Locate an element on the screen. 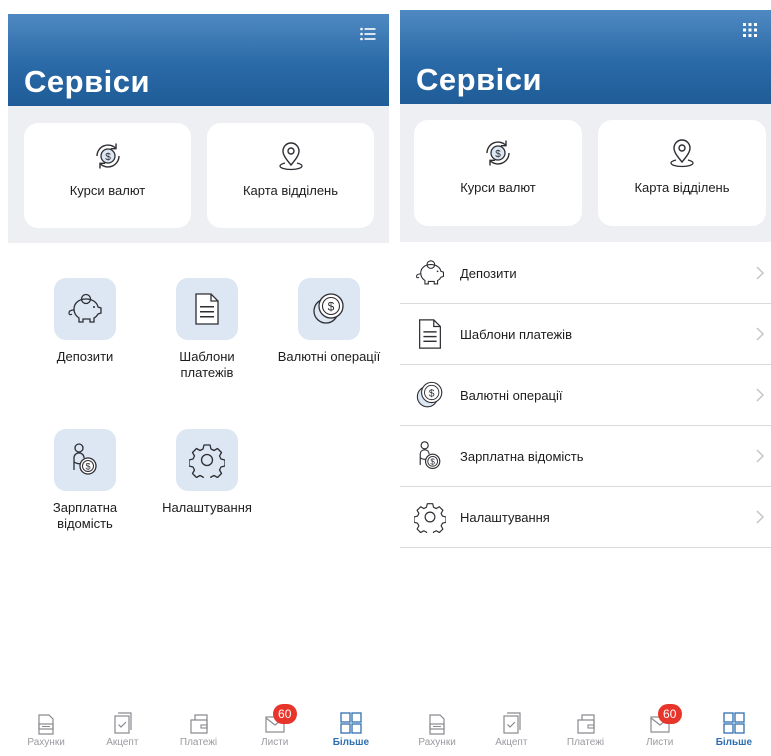 Image resolution: width=771 pixels, height=756 pixels. grid-view-button is located at coordinates (750, 30).